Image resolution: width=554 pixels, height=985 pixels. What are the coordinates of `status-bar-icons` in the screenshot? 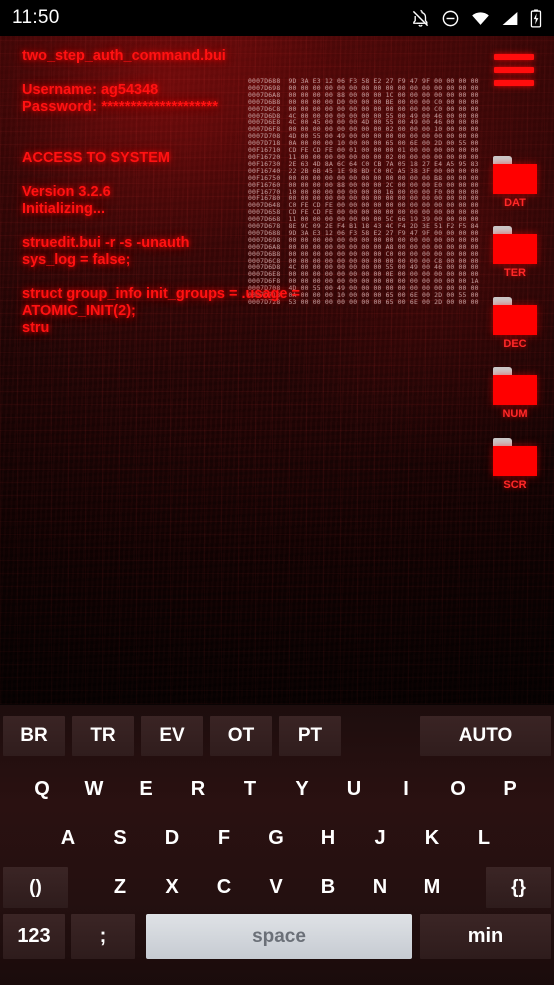 It's located at (476, 18).